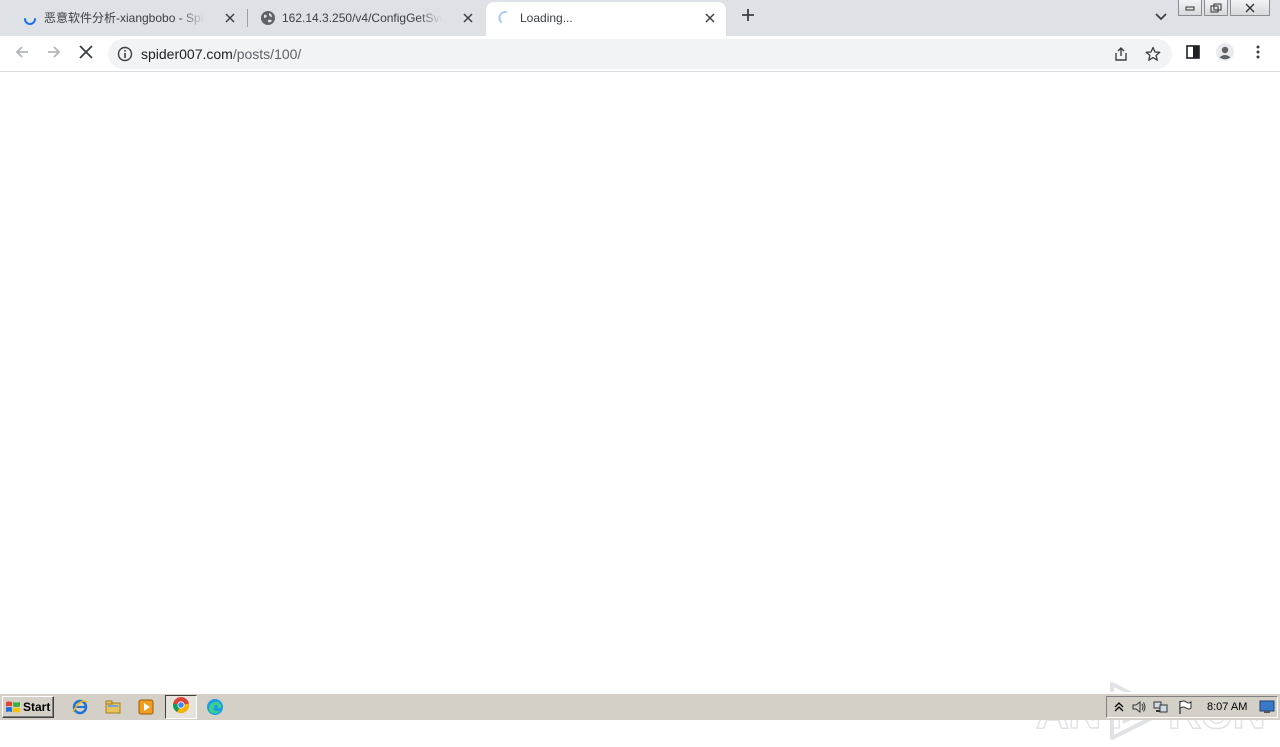 This screenshot has height=747, width=1280. What do you see at coordinates (1250, 8) in the screenshot?
I see `close-window-button` at bounding box center [1250, 8].